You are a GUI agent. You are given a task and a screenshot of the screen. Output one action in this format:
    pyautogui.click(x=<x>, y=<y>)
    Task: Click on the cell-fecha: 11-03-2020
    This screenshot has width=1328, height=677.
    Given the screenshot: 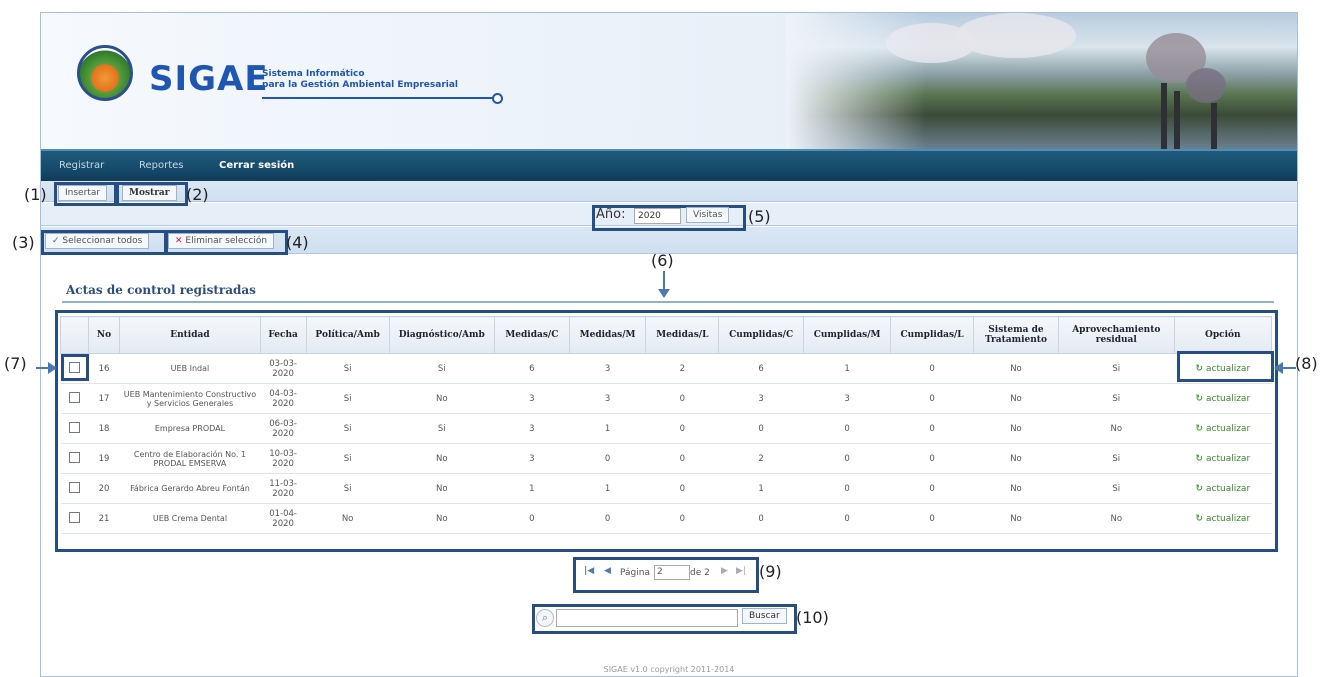 What is the action you would take?
    pyautogui.click(x=283, y=488)
    